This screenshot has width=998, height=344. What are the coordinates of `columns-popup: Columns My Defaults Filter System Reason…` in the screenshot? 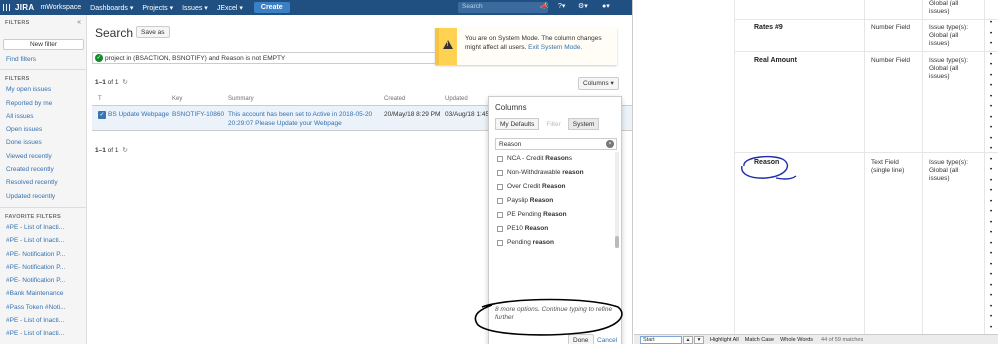 It's located at (555, 220).